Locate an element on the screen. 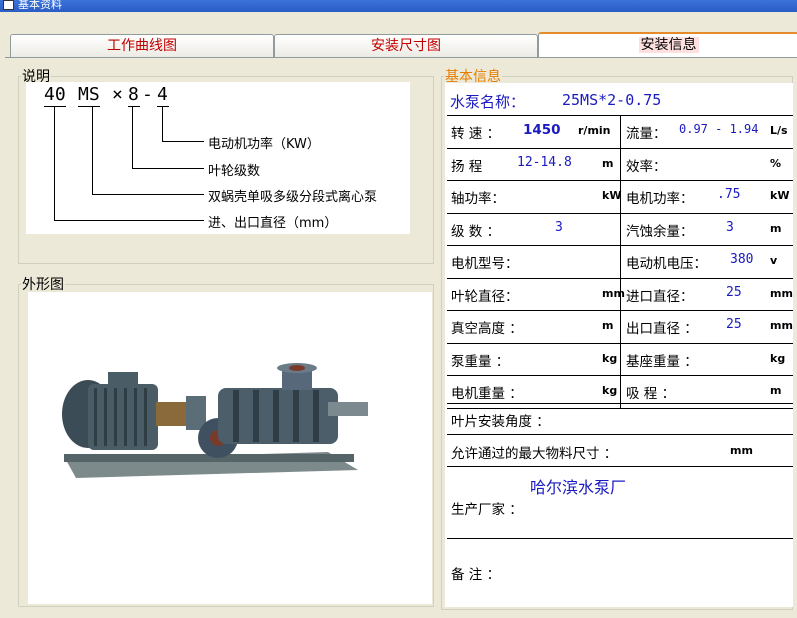 This screenshot has height=618, width=797. code-diameter: 40 is located at coordinates (55, 94).